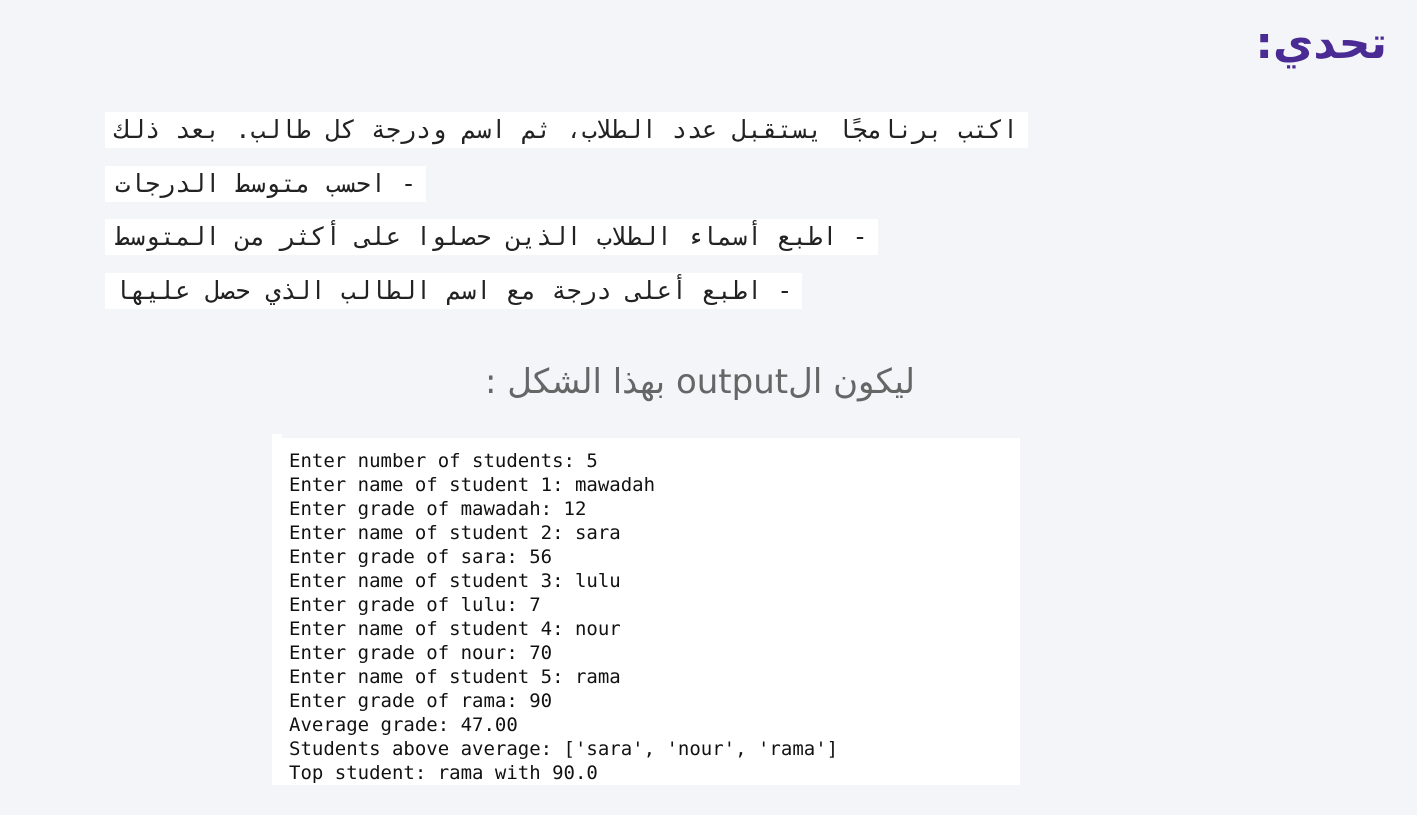  Describe the element at coordinates (472, 485) in the screenshot. I see `console-line: Enter name of student 1: mawadah` at that location.